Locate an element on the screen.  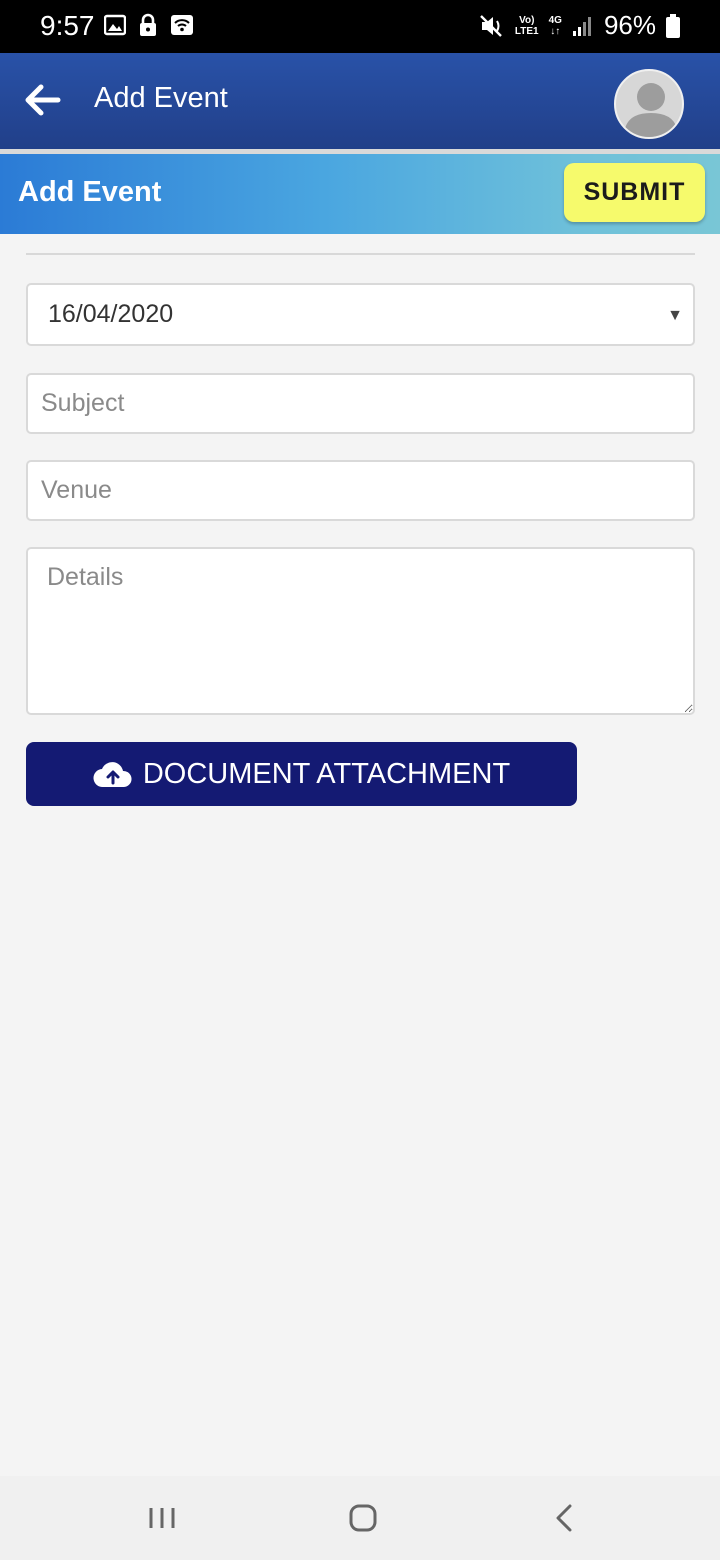
status-left-icons is located at coordinates (149, 25).